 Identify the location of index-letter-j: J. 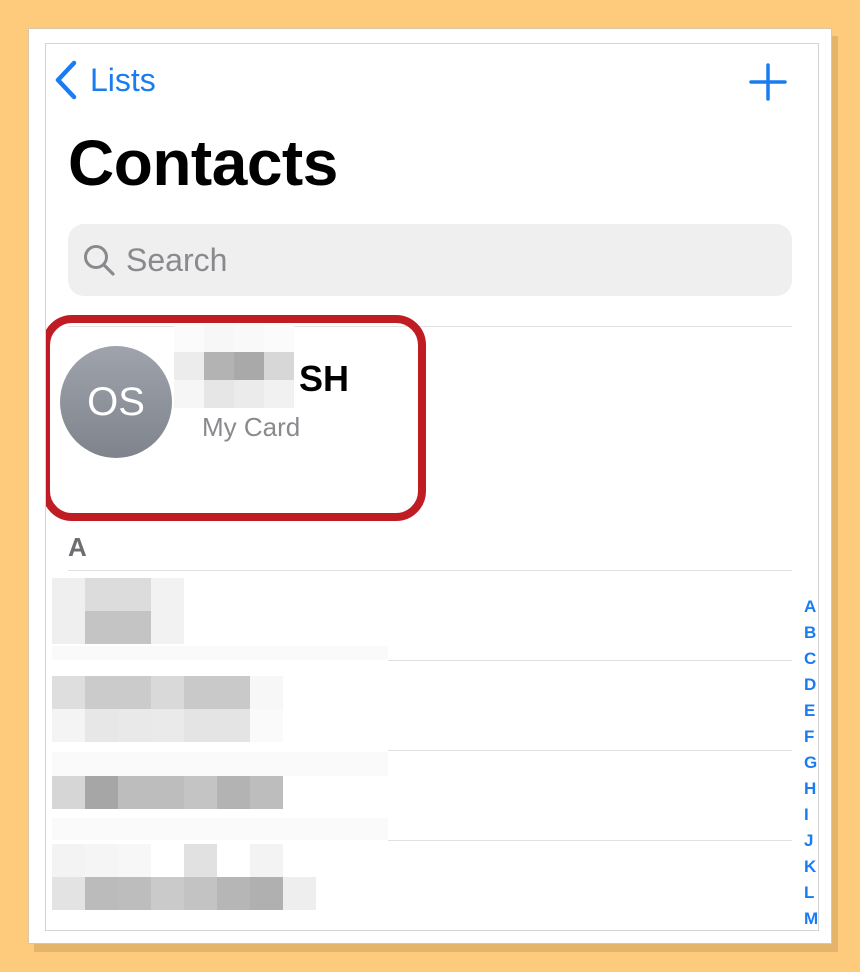
(811, 841).